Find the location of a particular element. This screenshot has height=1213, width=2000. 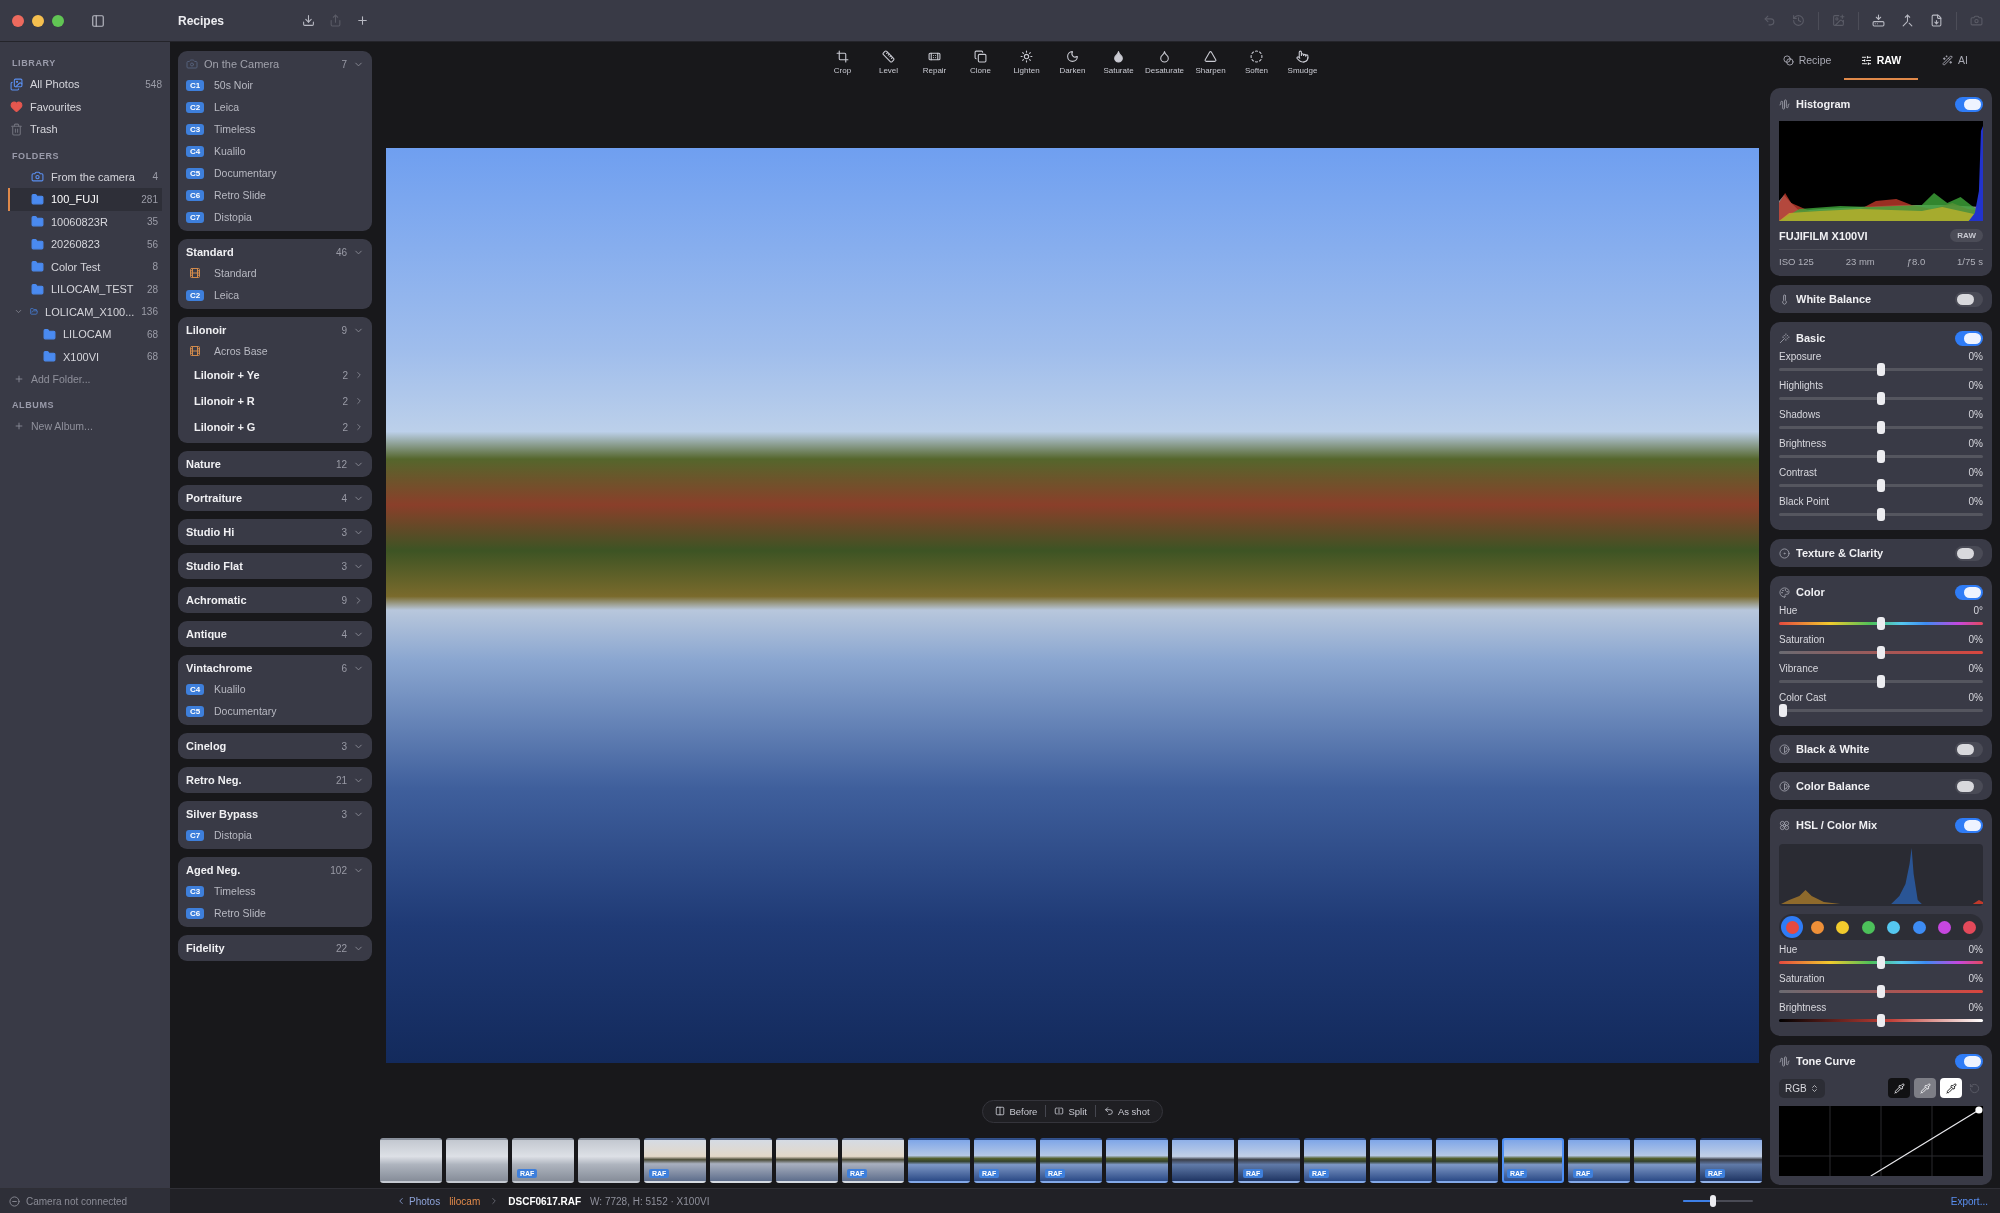

zoom-button is located at coordinates (58, 20).